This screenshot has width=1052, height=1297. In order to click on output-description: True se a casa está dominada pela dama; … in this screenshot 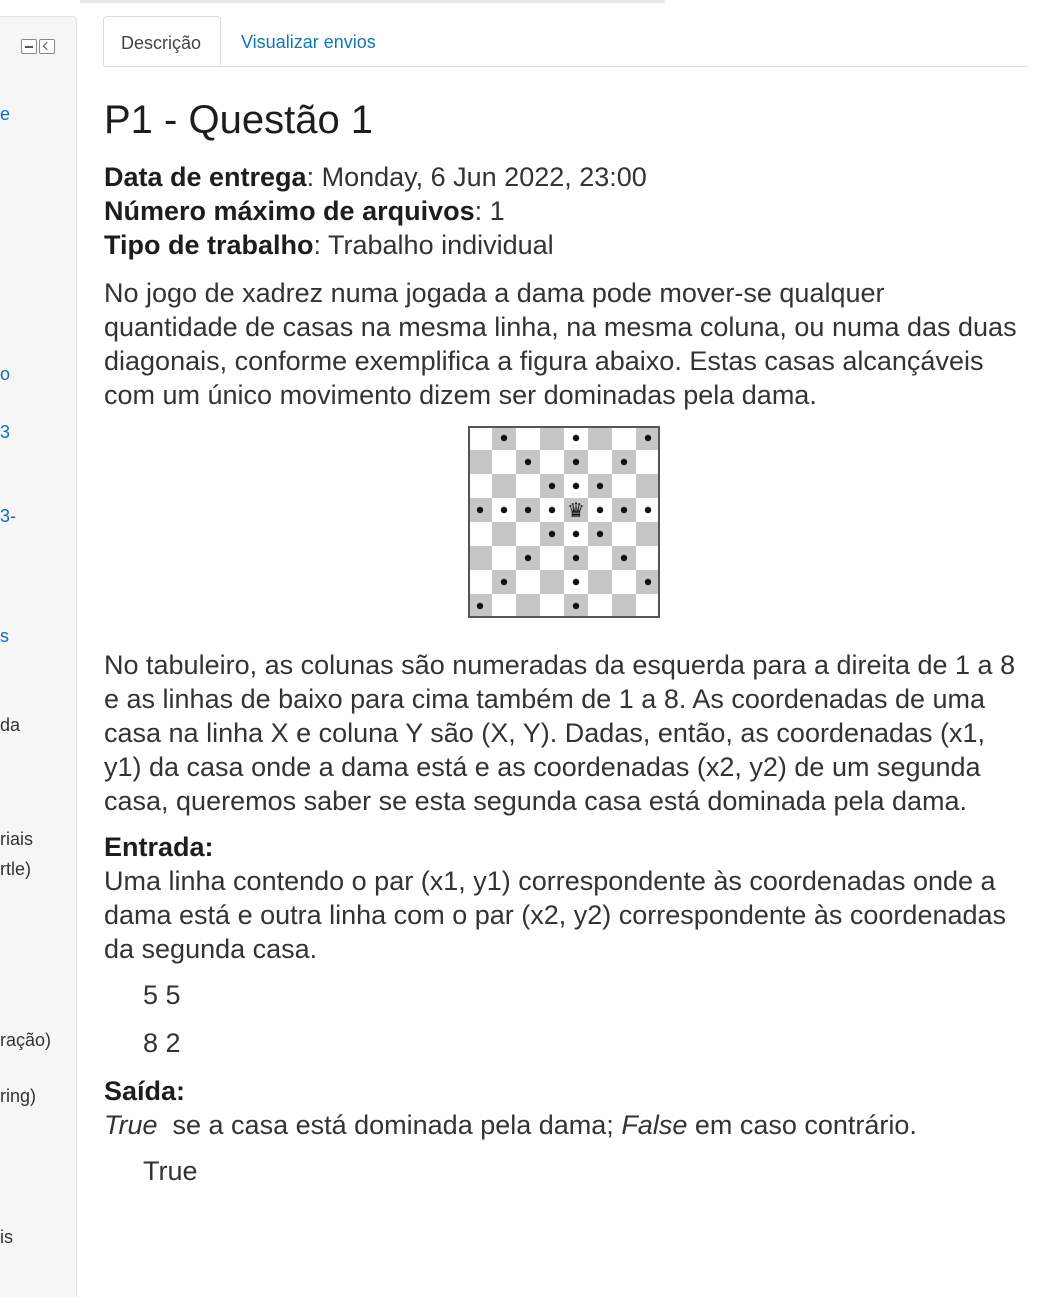, I will do `click(564, 1125)`.